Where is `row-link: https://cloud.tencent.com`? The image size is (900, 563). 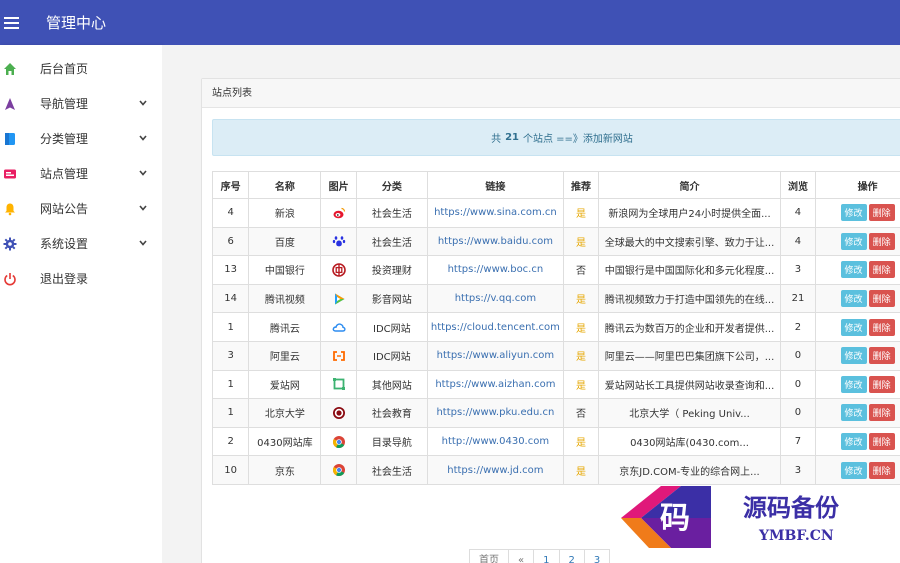 row-link: https://cloud.tencent.com is located at coordinates (495, 327).